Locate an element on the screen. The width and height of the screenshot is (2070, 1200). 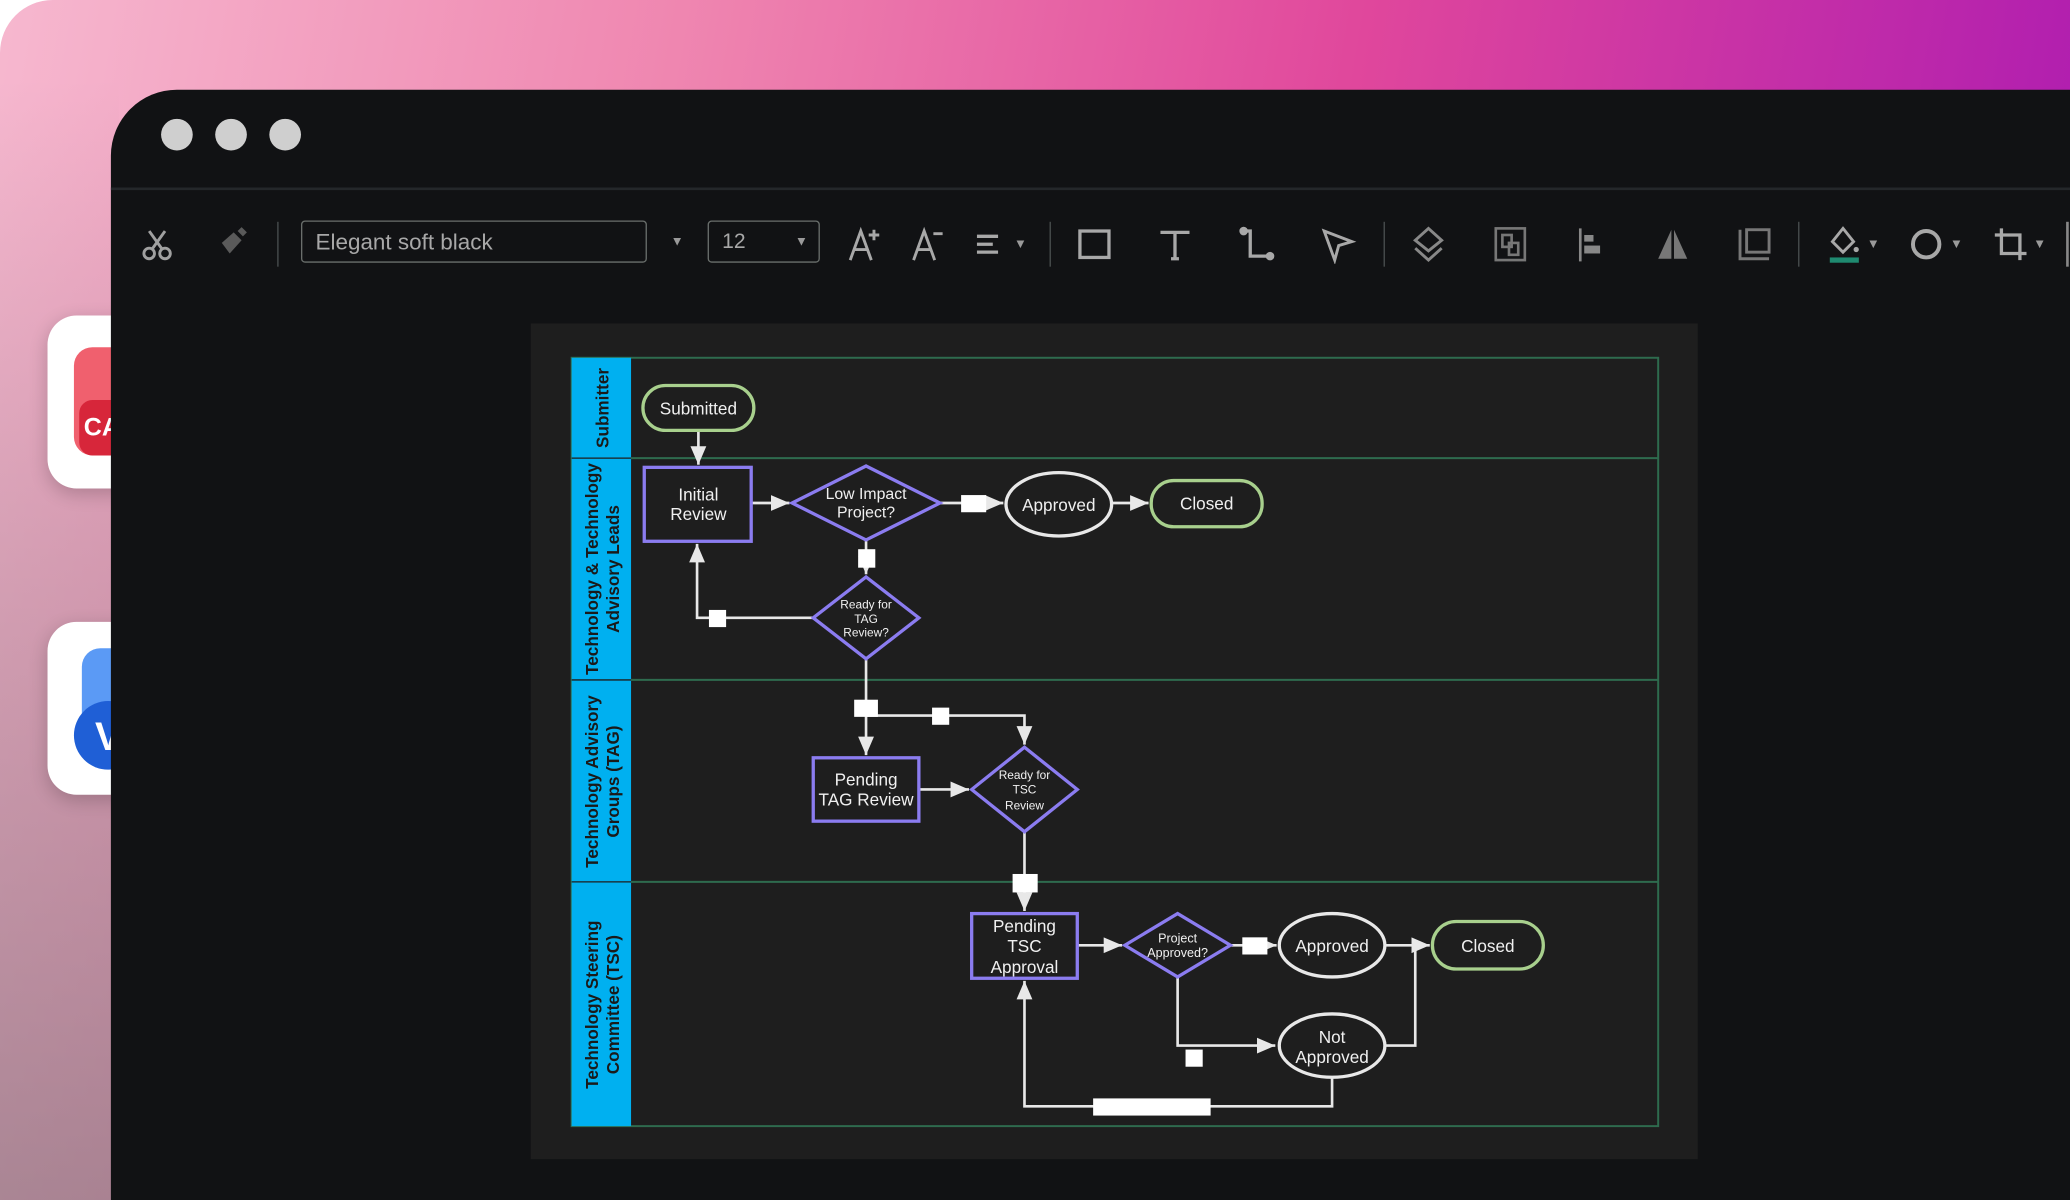
label-project-approved-2: Approved? is located at coordinates (1177, 953).